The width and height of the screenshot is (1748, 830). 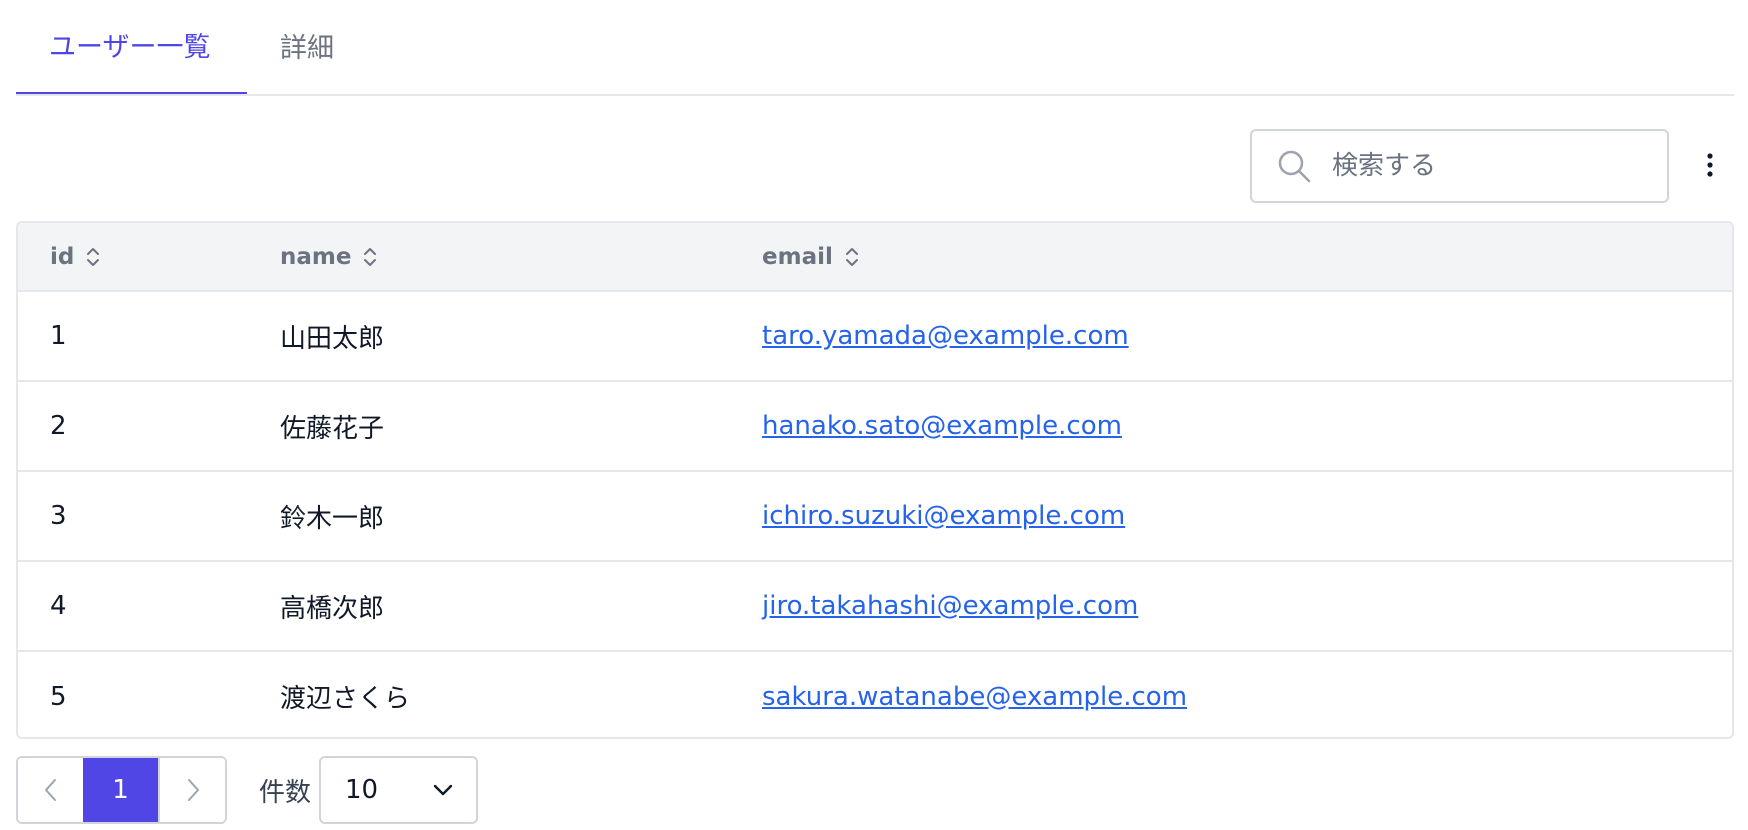 What do you see at coordinates (247, 790) in the screenshot?
I see `pagination: 1 件数 10` at bounding box center [247, 790].